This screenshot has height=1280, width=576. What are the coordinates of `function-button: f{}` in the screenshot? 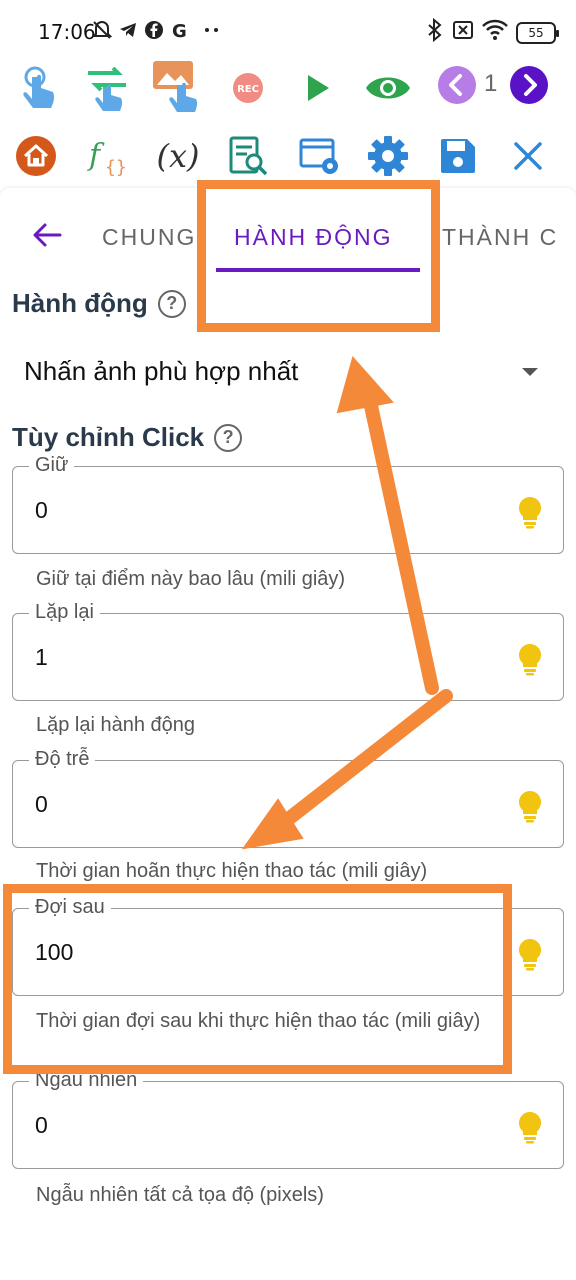 It's located at (109, 156).